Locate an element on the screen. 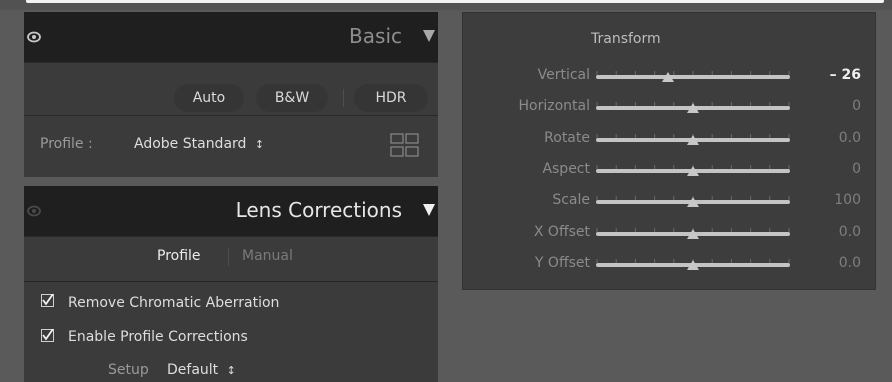 The image size is (892, 382). slider-row: Y Offset 0.0 is located at coordinates (670, 264).